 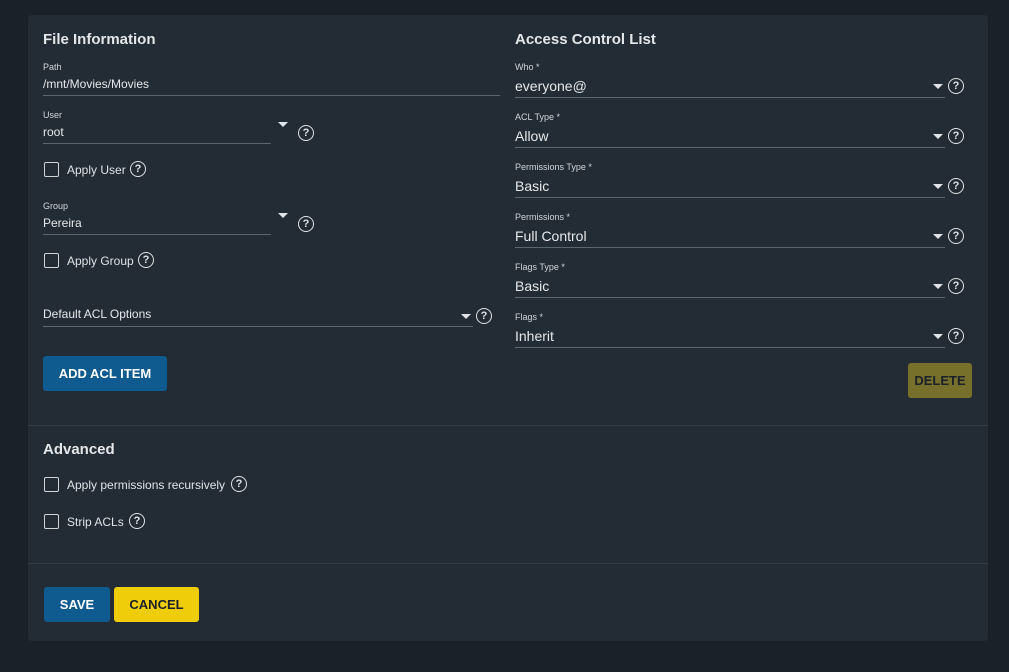 I want to click on file-information-title: File Information, so click(x=99, y=39).